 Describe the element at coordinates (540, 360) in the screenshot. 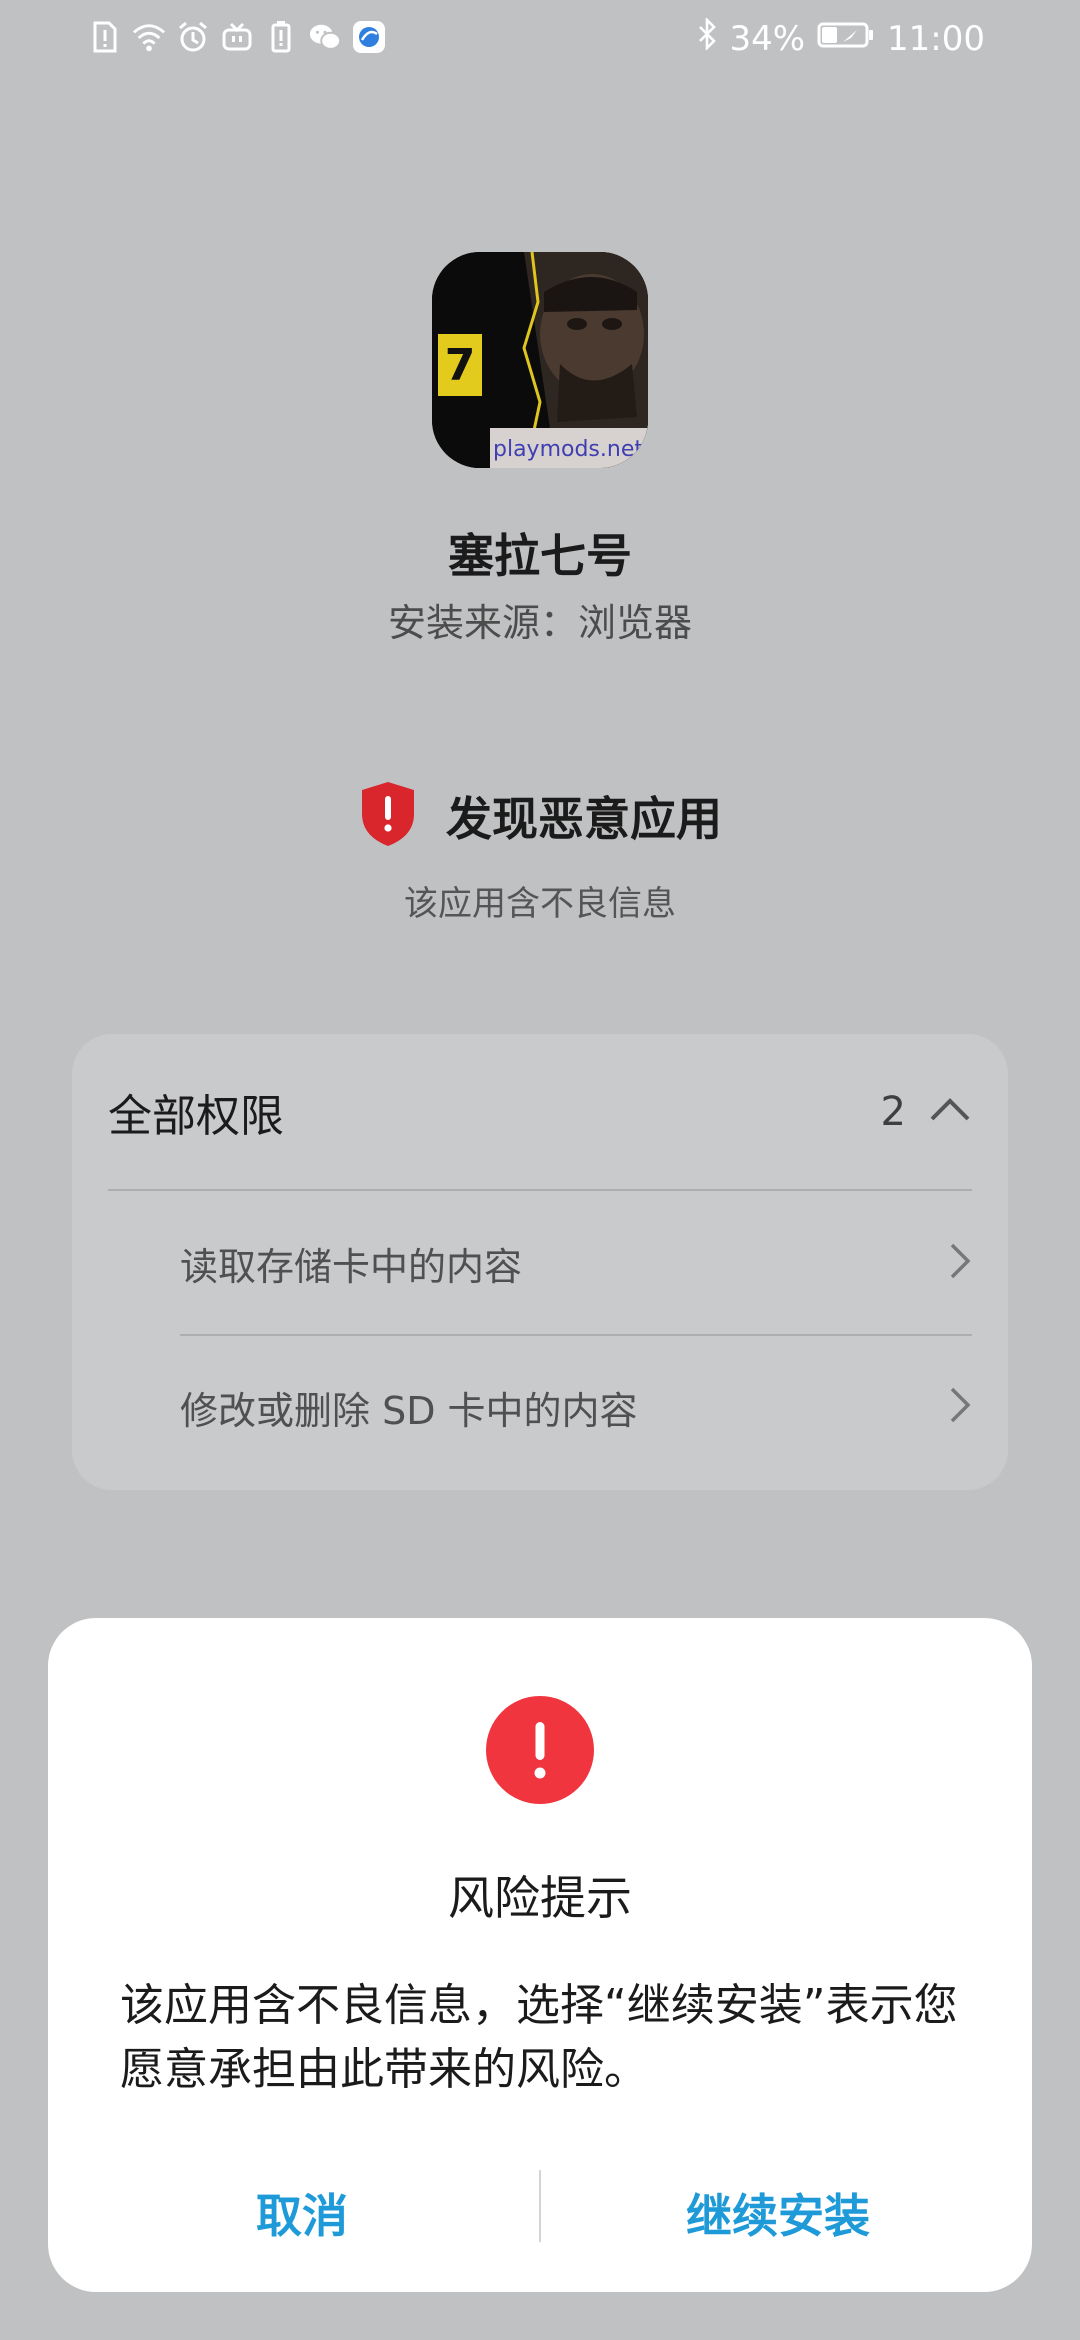

I see `app-icon: 7 playmods.net` at that location.